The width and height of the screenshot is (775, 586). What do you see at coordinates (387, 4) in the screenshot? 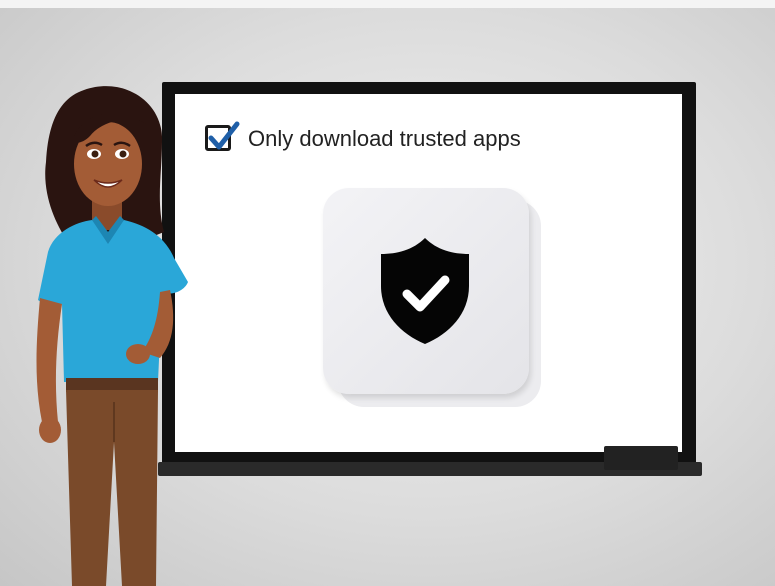
I see `top-border` at bounding box center [387, 4].